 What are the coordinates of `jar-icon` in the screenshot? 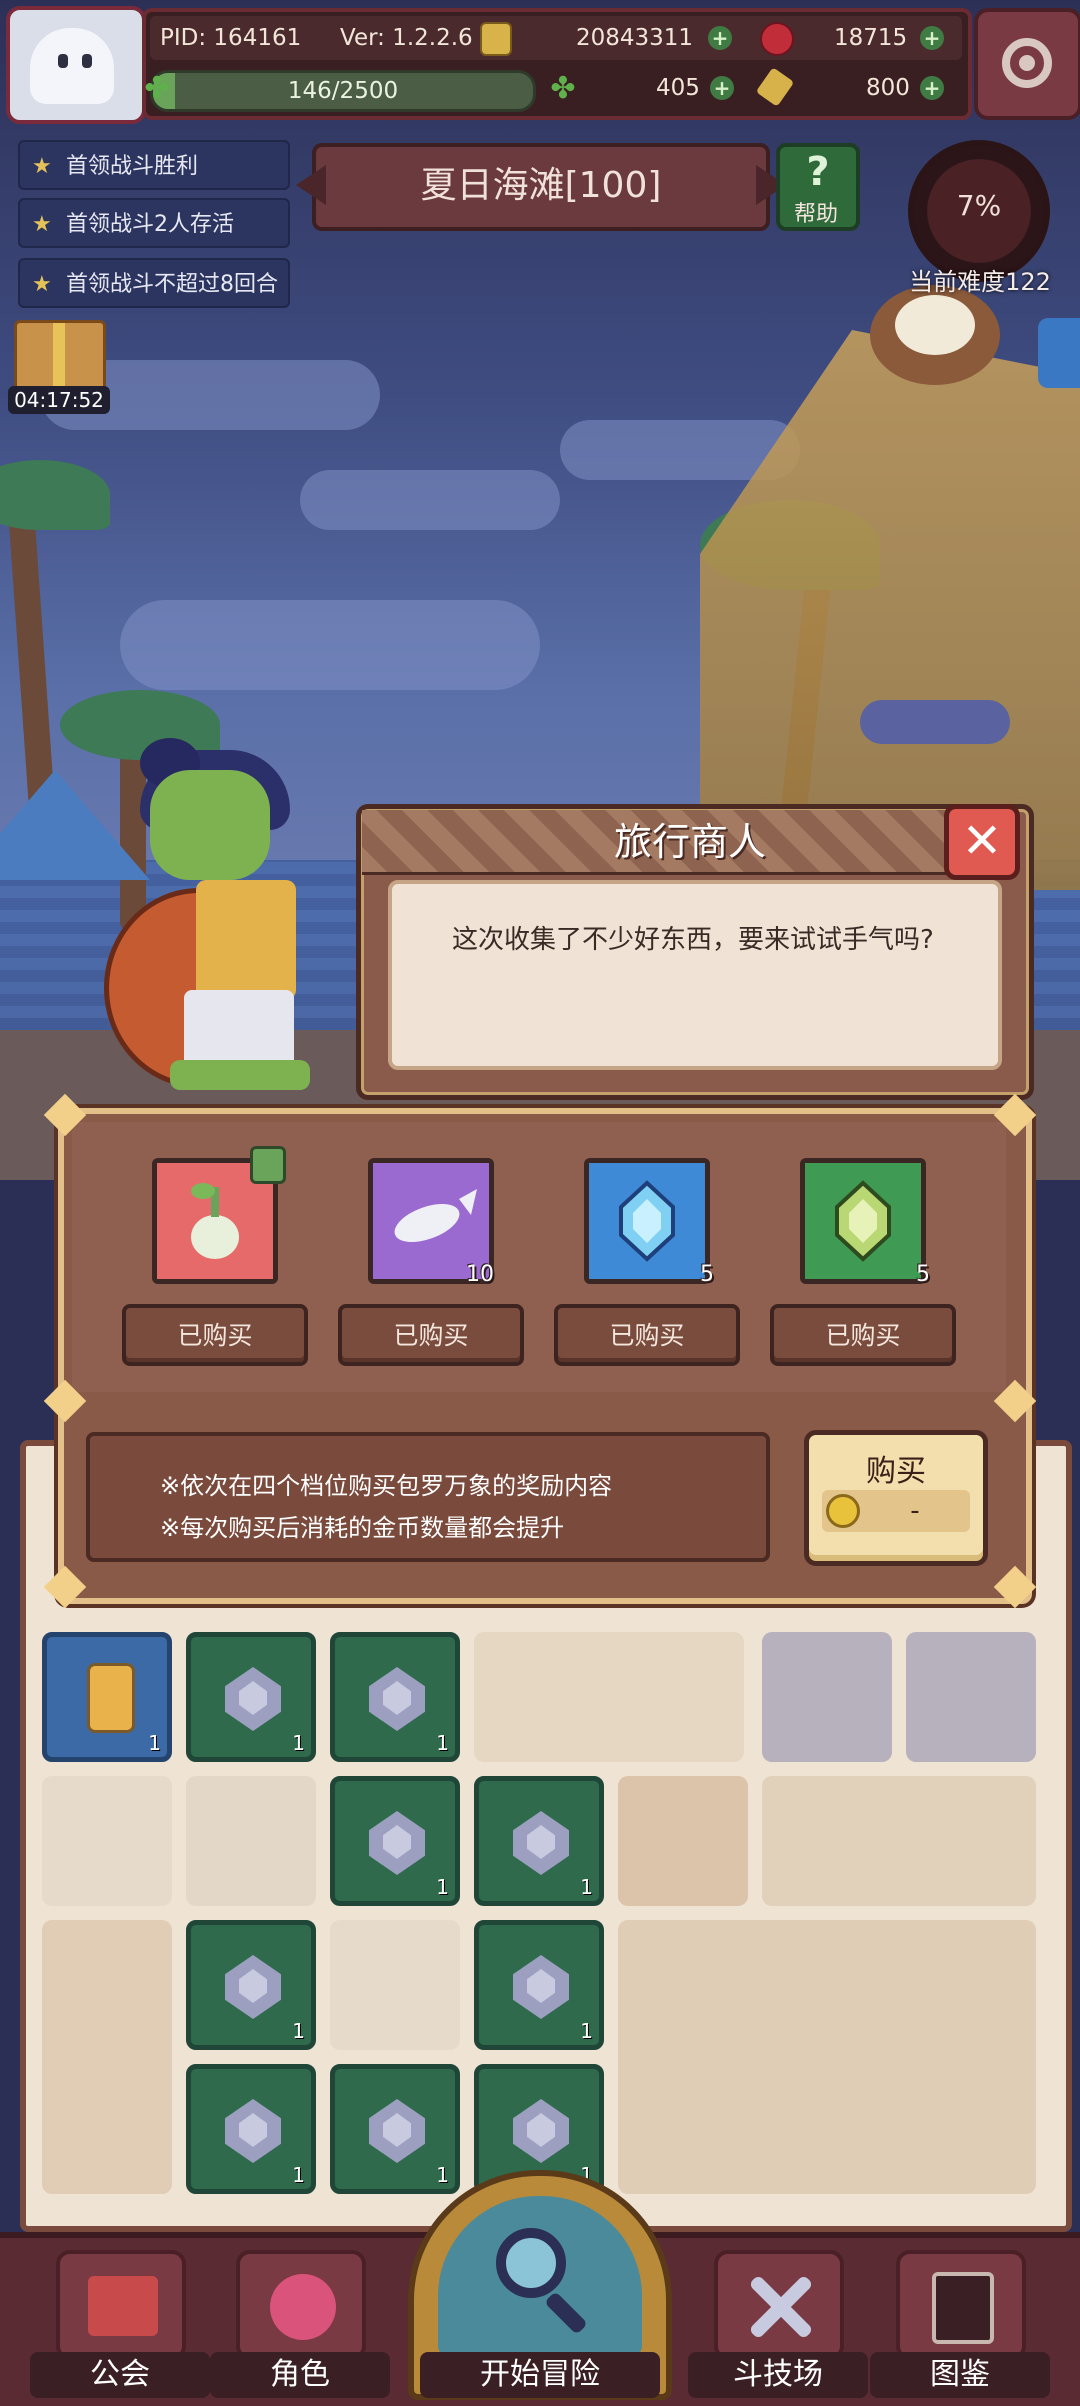 It's located at (111, 1698).